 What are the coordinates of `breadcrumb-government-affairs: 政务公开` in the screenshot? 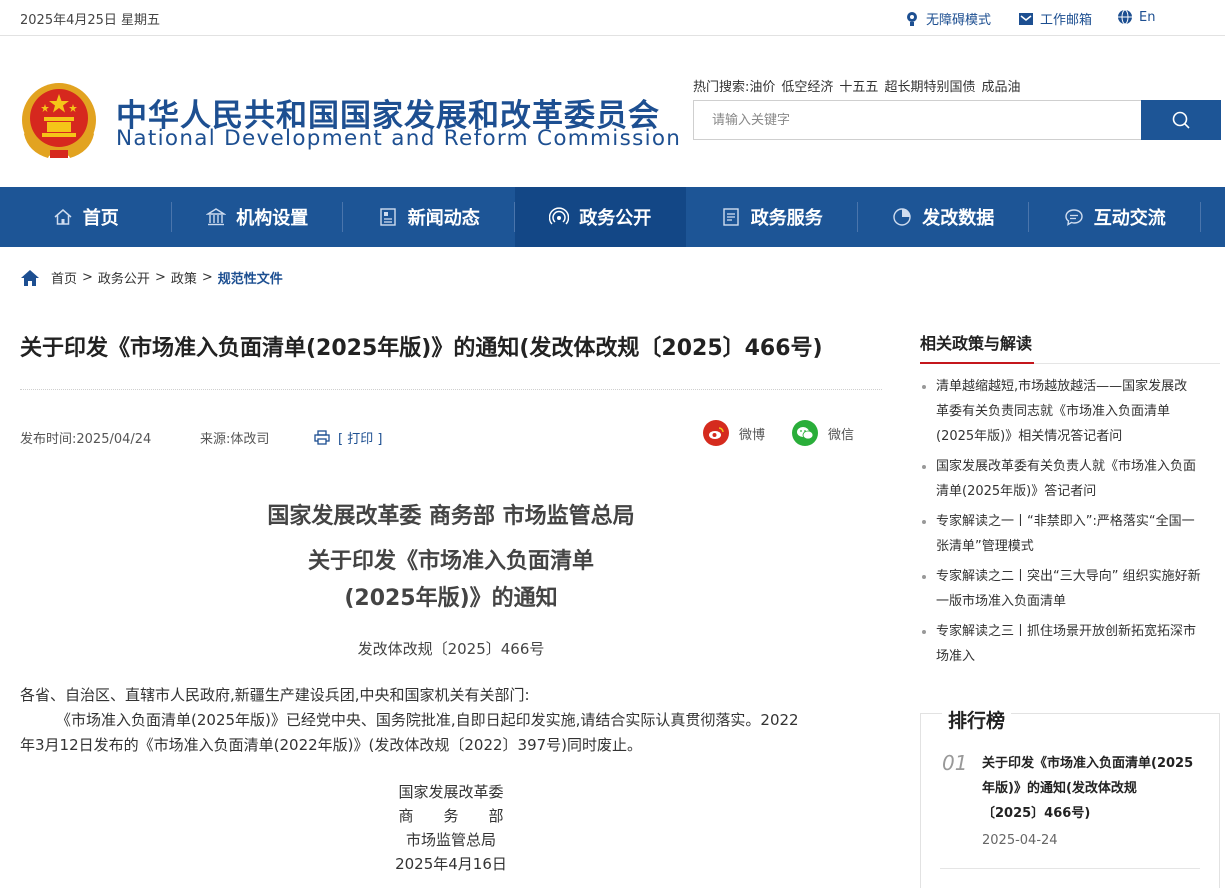 It's located at (124, 277).